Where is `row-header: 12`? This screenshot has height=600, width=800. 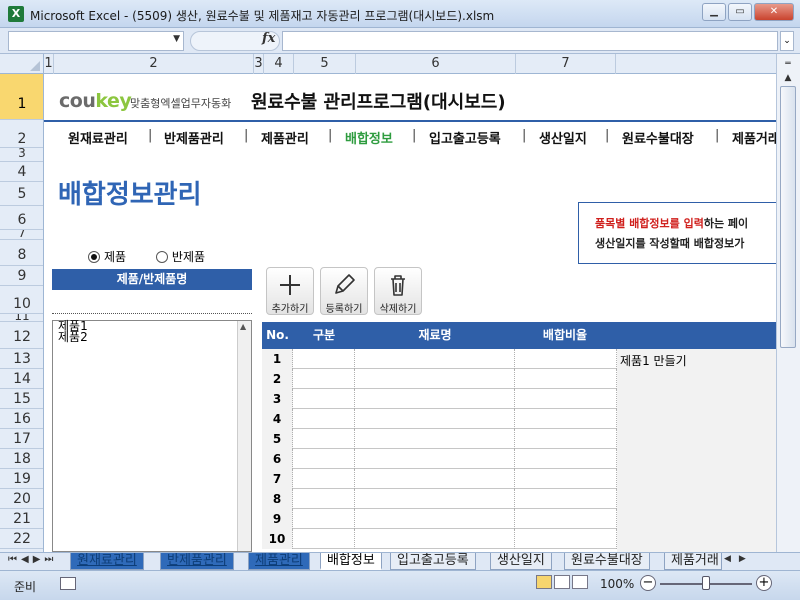
row-header: 12 is located at coordinates (21, 335).